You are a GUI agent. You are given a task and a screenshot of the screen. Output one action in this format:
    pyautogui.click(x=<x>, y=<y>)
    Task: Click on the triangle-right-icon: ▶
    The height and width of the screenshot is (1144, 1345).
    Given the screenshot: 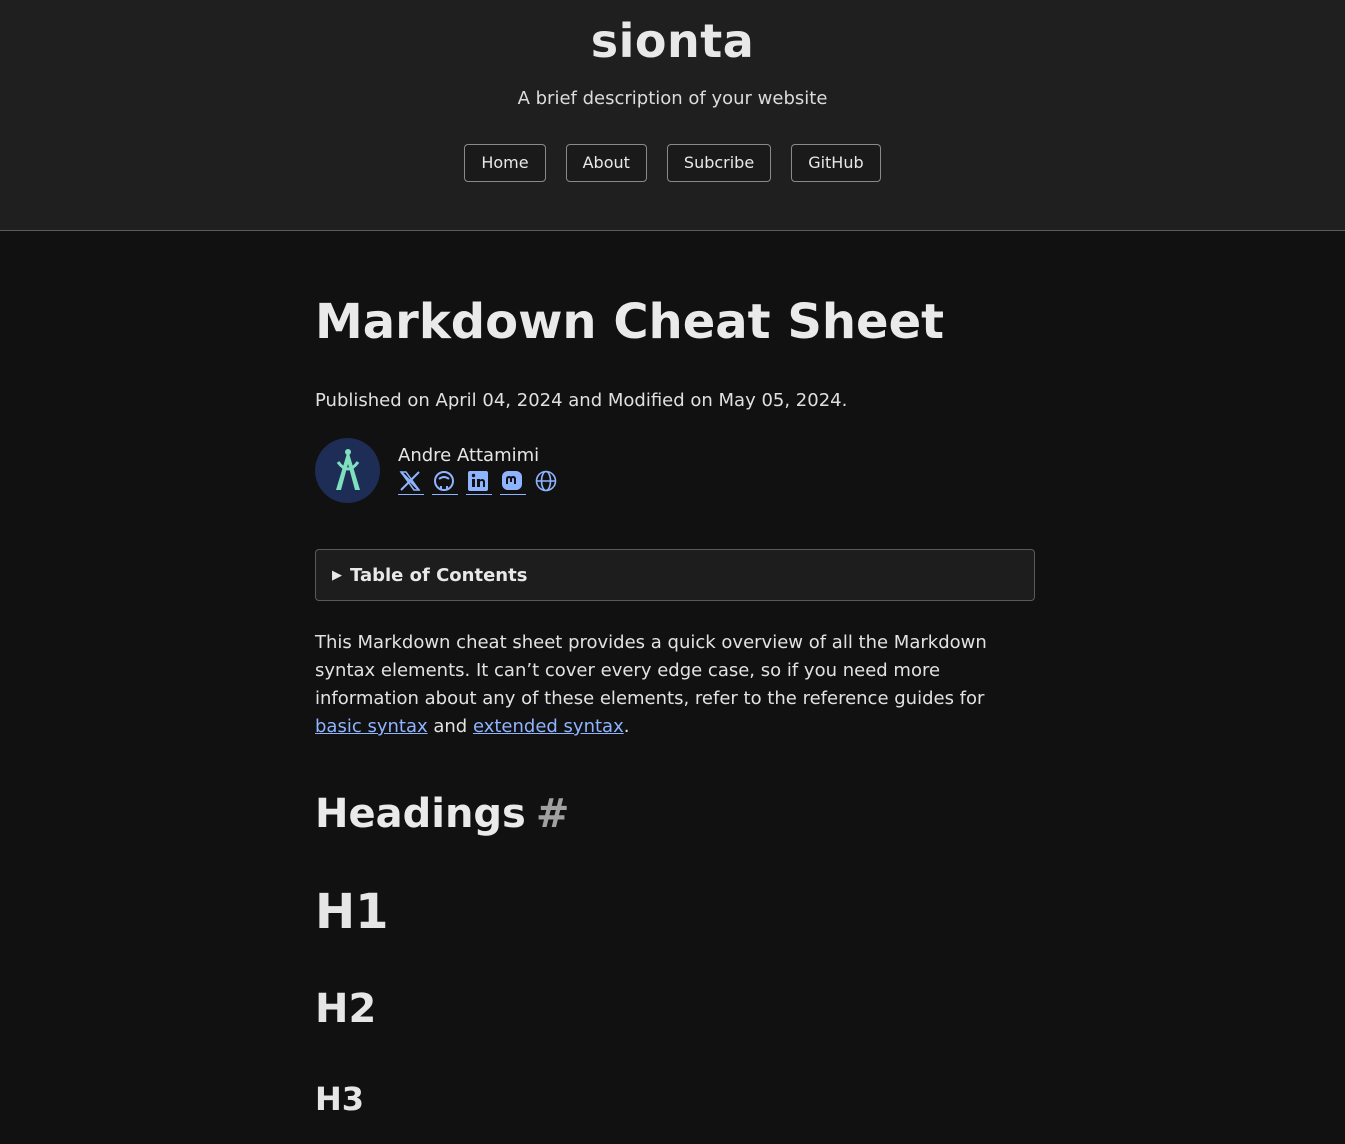 What is the action you would take?
    pyautogui.click(x=337, y=575)
    